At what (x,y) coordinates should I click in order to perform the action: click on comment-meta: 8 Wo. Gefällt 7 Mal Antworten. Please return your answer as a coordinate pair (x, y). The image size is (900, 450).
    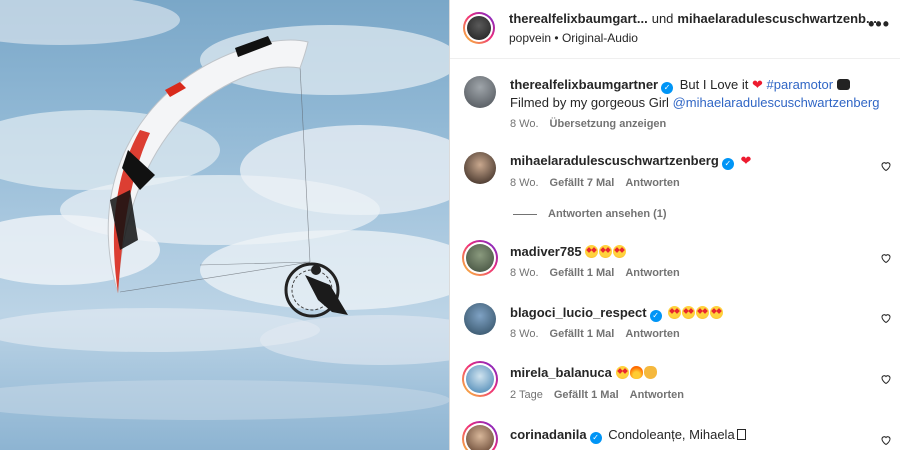
    Looking at the image, I should click on (600, 183).